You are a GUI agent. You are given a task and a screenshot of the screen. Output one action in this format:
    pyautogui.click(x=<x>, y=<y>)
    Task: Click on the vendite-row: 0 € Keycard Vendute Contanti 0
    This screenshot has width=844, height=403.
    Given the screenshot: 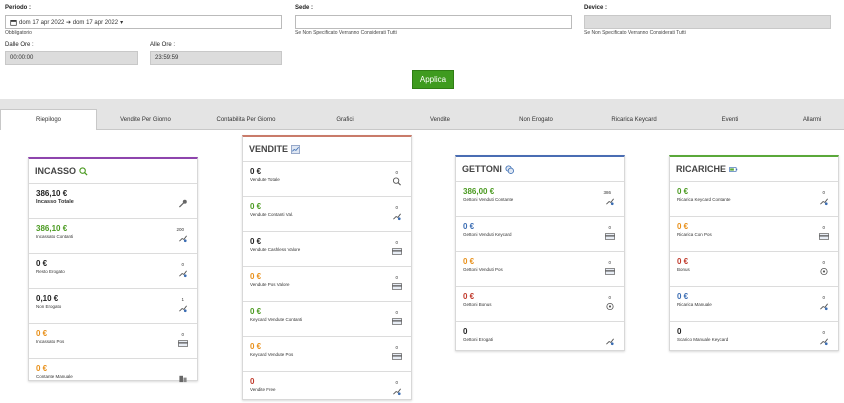 What is the action you would take?
    pyautogui.click(x=327, y=318)
    